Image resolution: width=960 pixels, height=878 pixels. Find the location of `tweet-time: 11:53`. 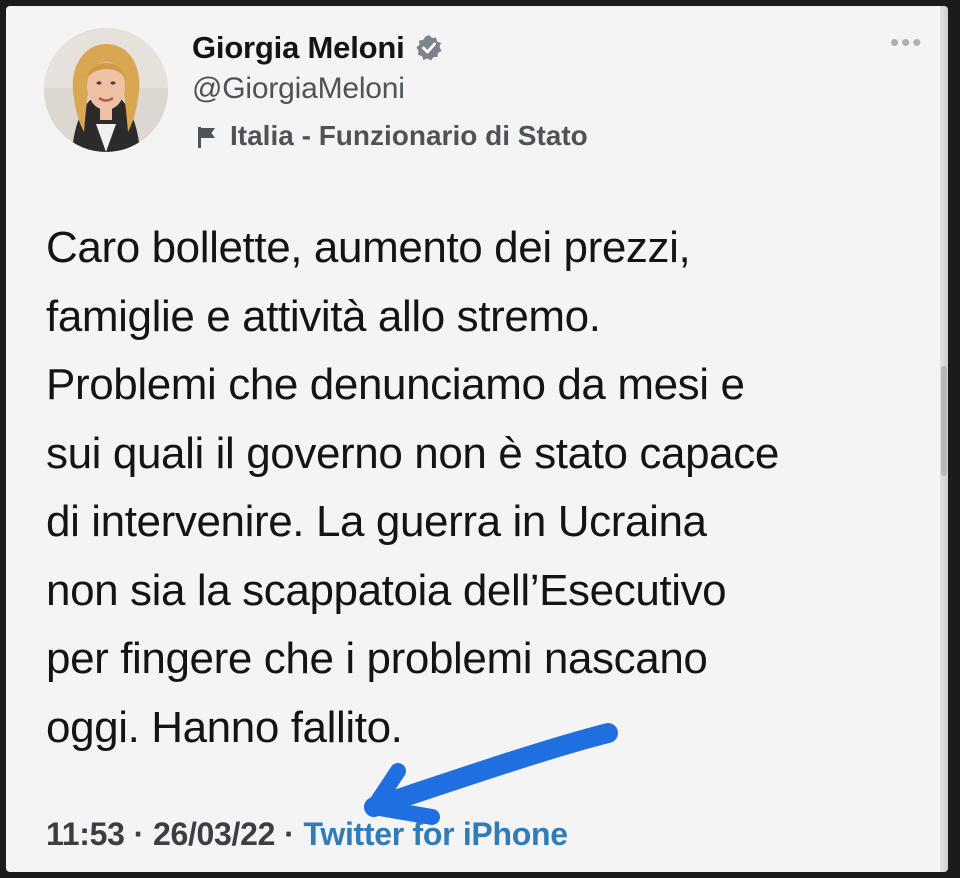

tweet-time: 11:53 is located at coordinates (85, 834).